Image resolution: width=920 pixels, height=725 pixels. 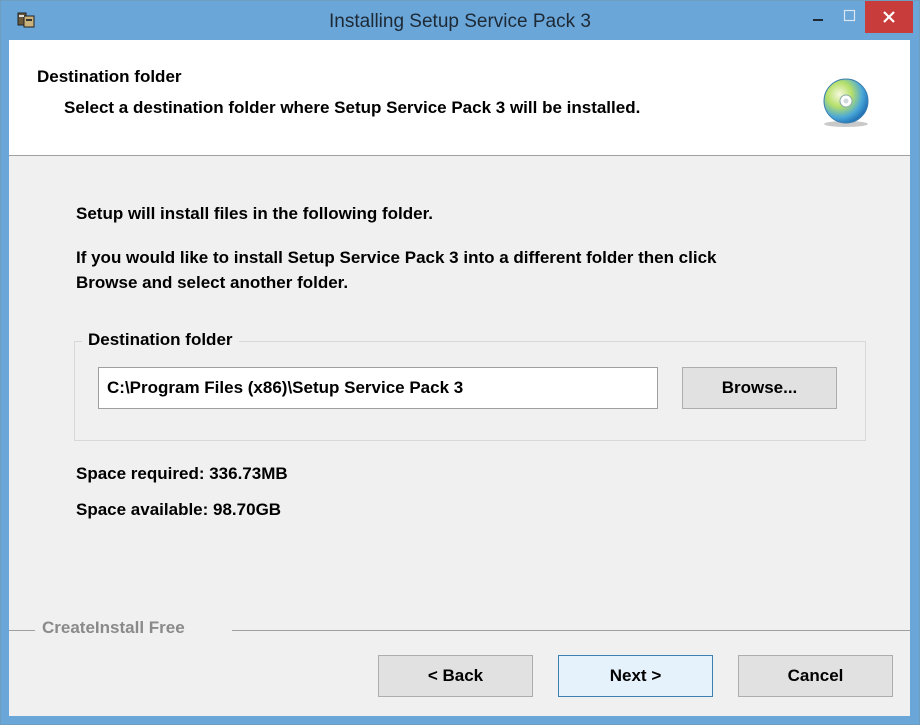 I want to click on maximize-button, so click(x=850, y=17).